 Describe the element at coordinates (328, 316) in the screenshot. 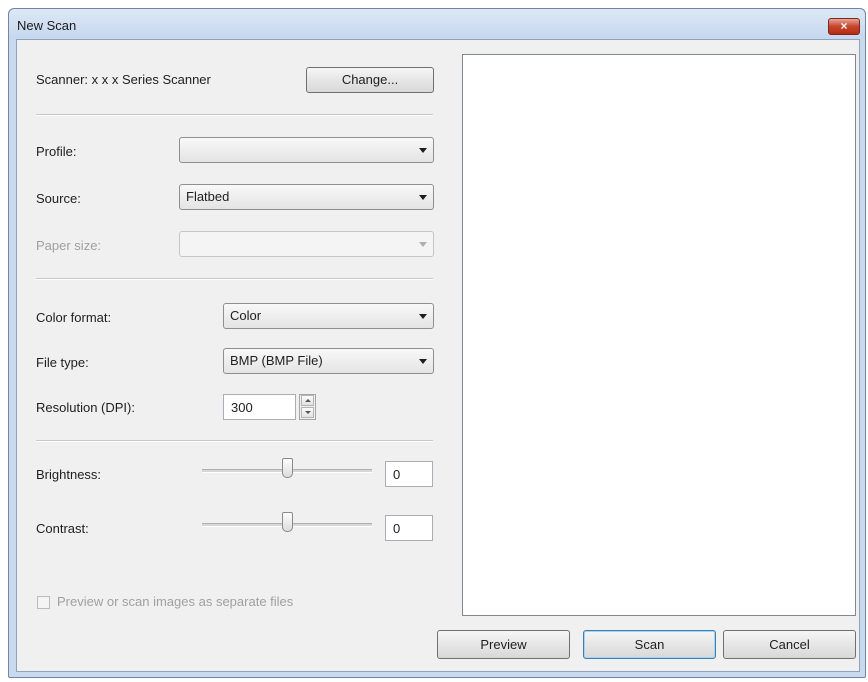

I see `color-format-dropdown: Color` at that location.